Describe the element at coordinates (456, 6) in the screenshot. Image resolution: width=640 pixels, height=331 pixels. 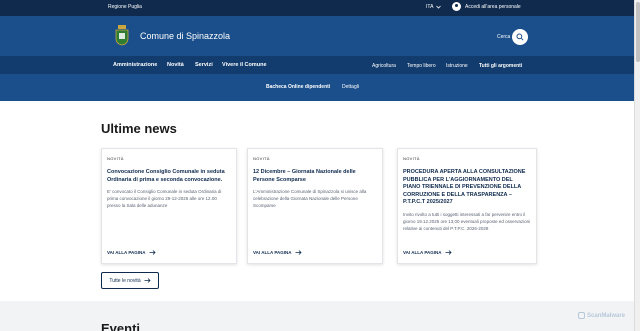
I see `user-icon` at that location.